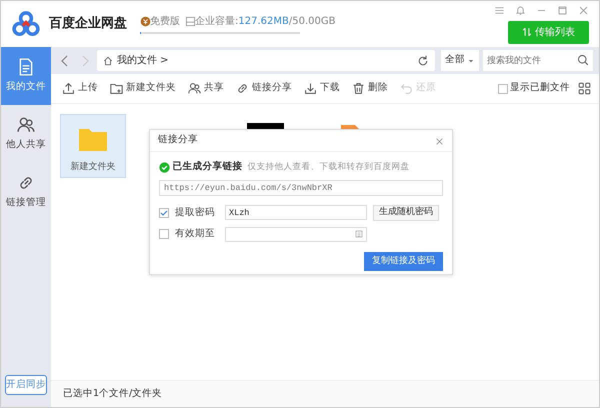 The image size is (600, 408). Describe the element at coordinates (195, 234) in the screenshot. I see `expiry-label: 有效期至` at that location.